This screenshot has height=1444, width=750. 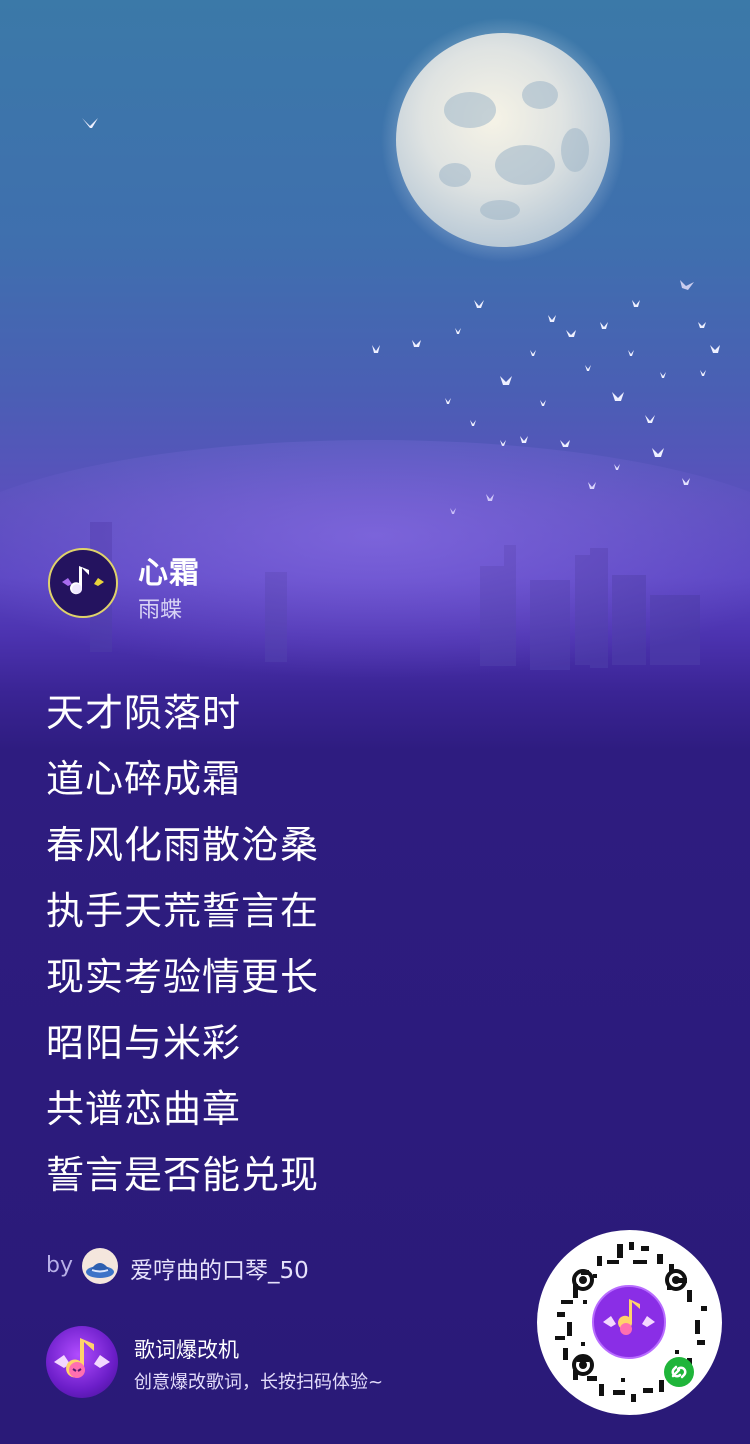 What do you see at coordinates (100, 1266) in the screenshot?
I see `user-avatar` at bounding box center [100, 1266].